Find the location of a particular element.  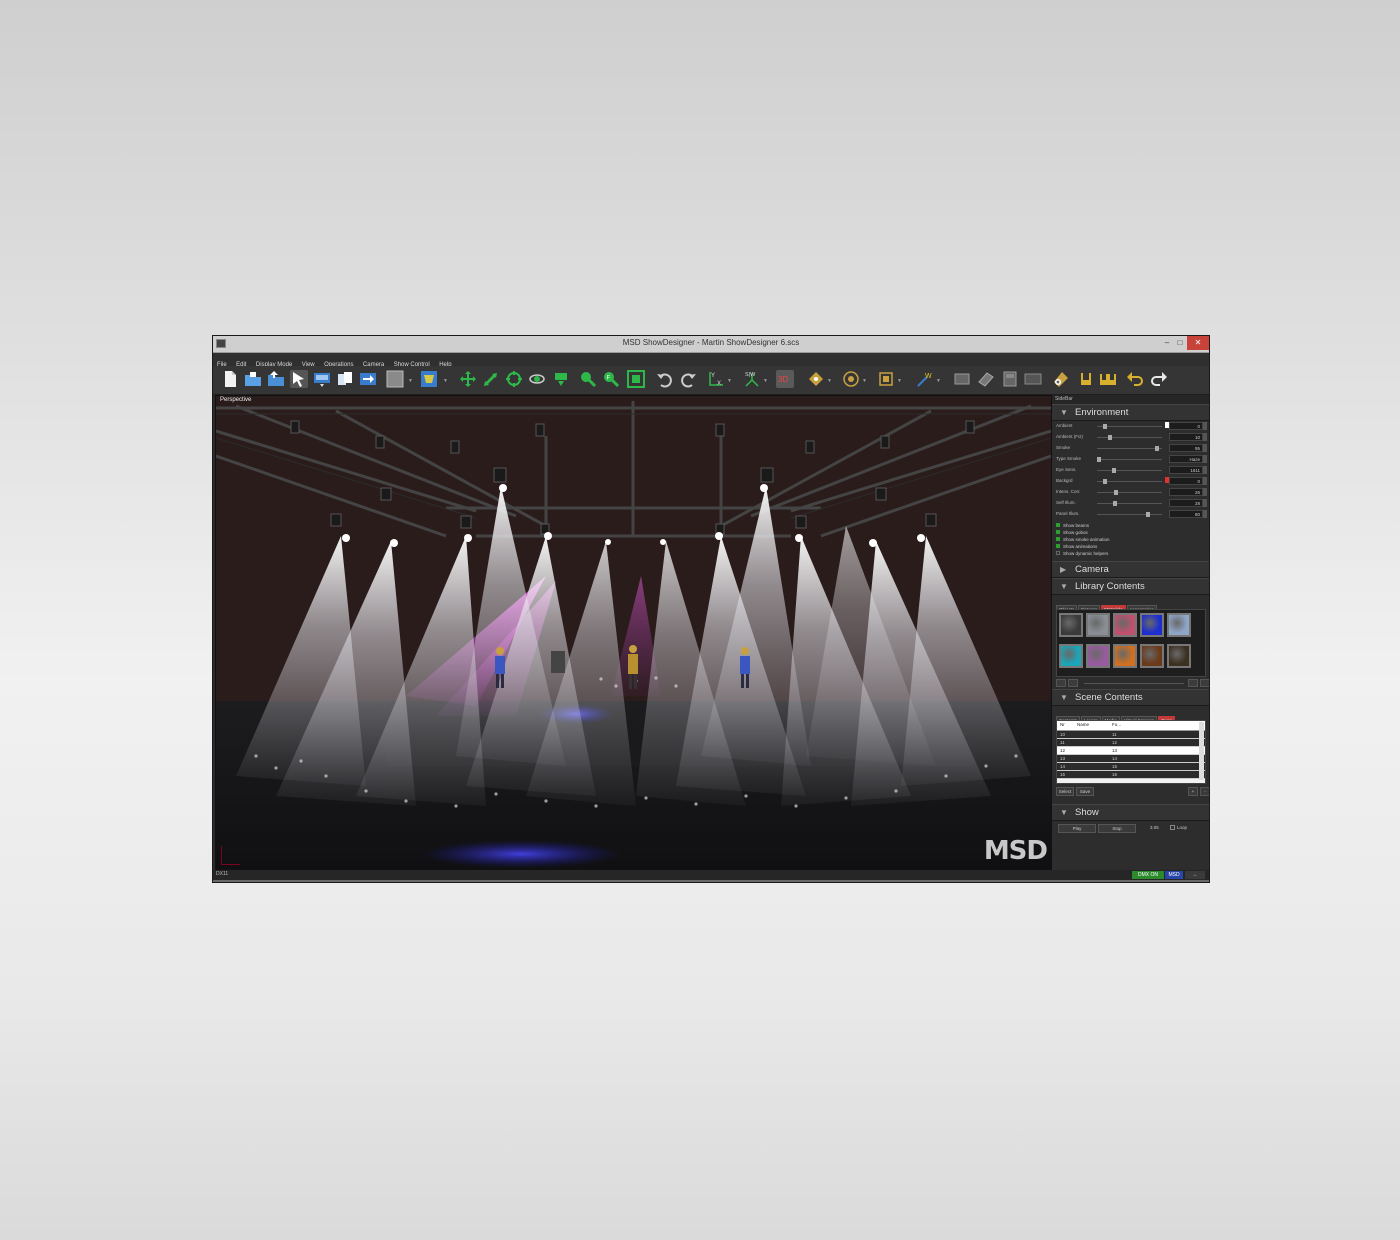

move-icon is located at coordinates (468, 379).